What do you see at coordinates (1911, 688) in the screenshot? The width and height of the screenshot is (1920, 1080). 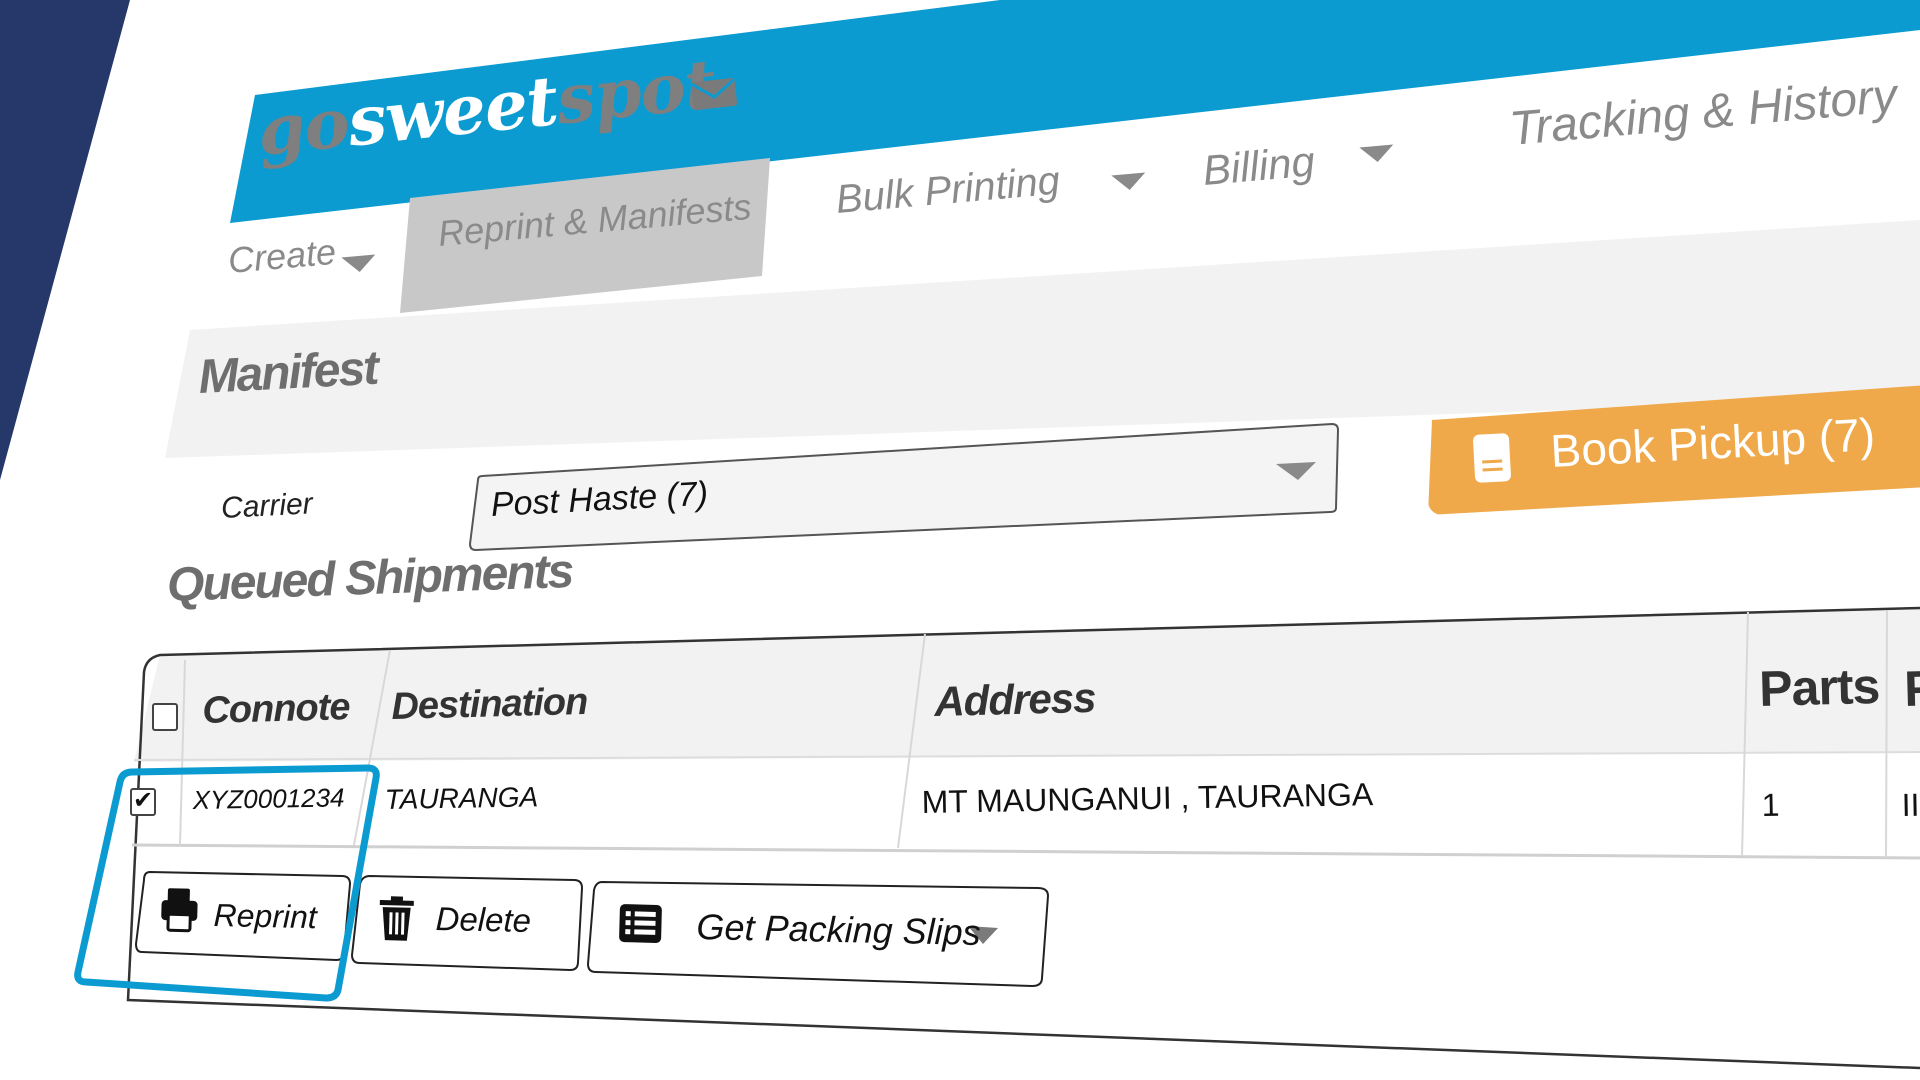 I see `column-header-partial: F` at bounding box center [1911, 688].